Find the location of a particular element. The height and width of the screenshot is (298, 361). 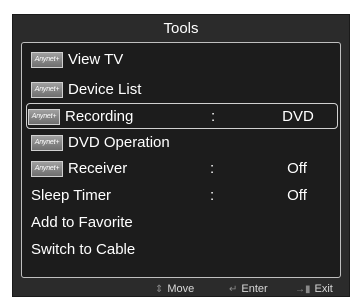

move-hint: ⇕ Move is located at coordinates (174, 289).